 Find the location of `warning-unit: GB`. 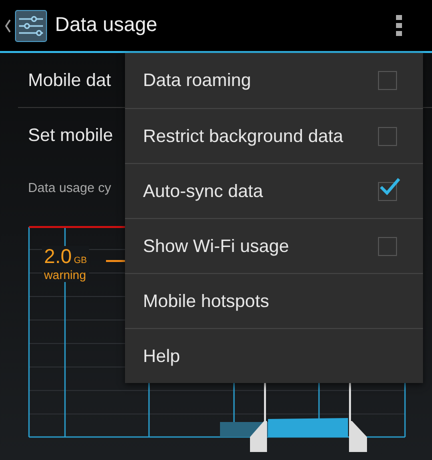

warning-unit: GB is located at coordinates (80, 260).